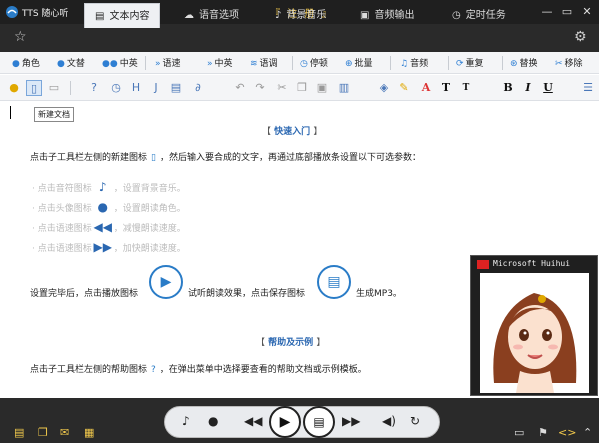 The image size is (599, 443). Describe the element at coordinates (89, 370) in the screenshot. I see `text-segment: 点击子工具栏左侧的帮助图标` at that location.